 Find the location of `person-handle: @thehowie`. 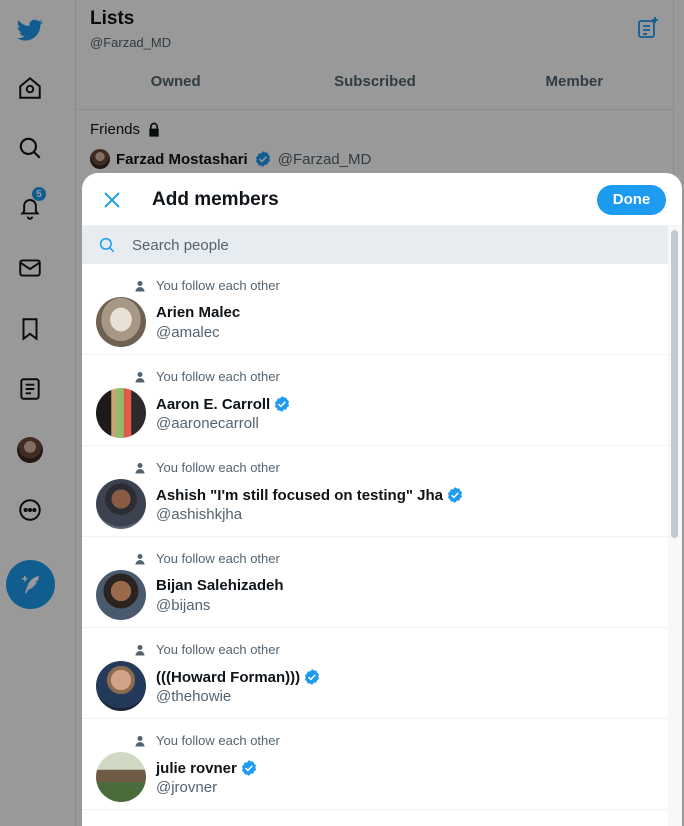

person-handle: @thehowie is located at coordinates (194, 696).